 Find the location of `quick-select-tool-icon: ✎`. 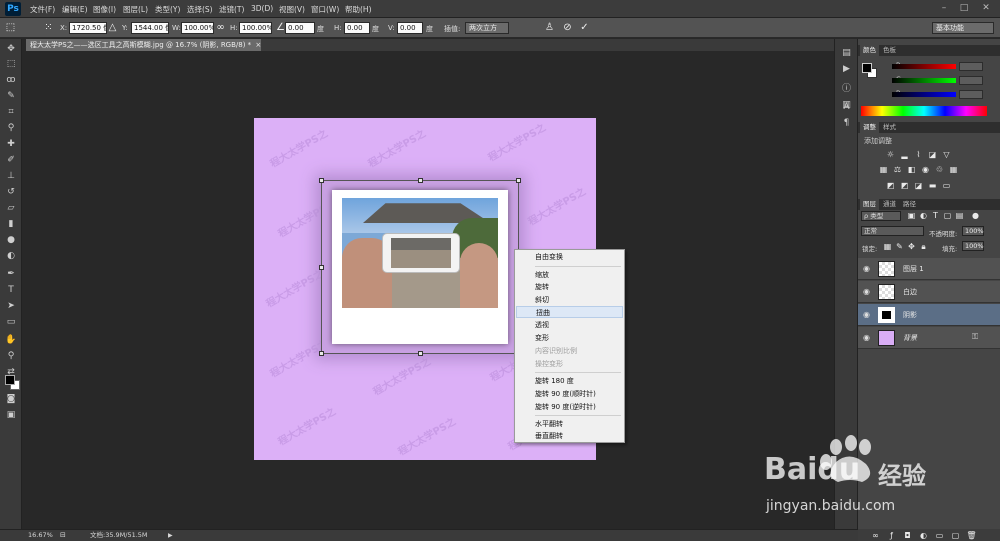

quick-select-tool-icon: ✎ is located at coordinates (11, 96).